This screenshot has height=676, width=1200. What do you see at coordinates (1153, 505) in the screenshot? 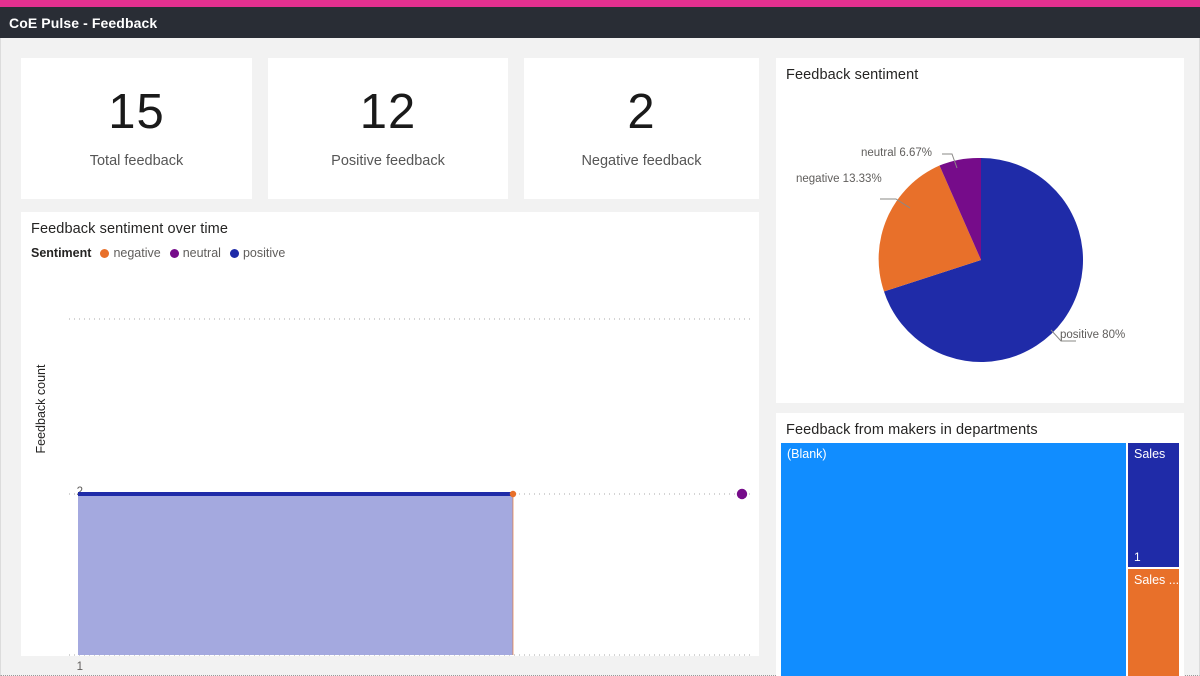
I see `treemap-cell-sales: Sales 1` at bounding box center [1153, 505].